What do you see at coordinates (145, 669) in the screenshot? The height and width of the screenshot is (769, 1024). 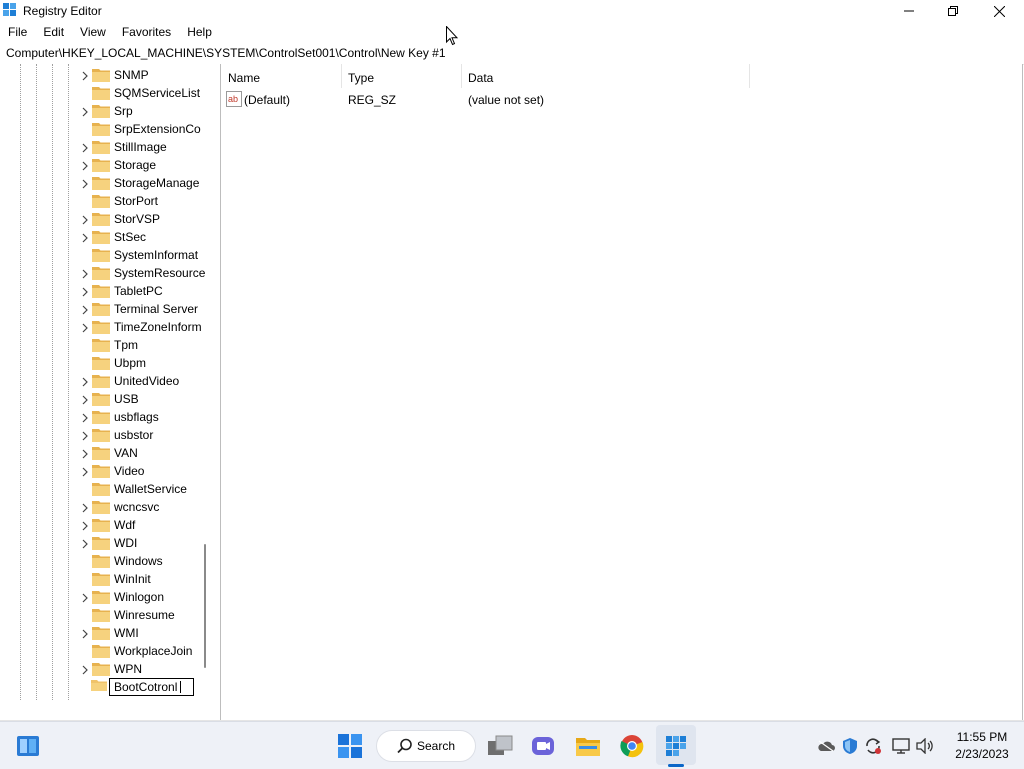 I see `tree-item: WPN` at bounding box center [145, 669].